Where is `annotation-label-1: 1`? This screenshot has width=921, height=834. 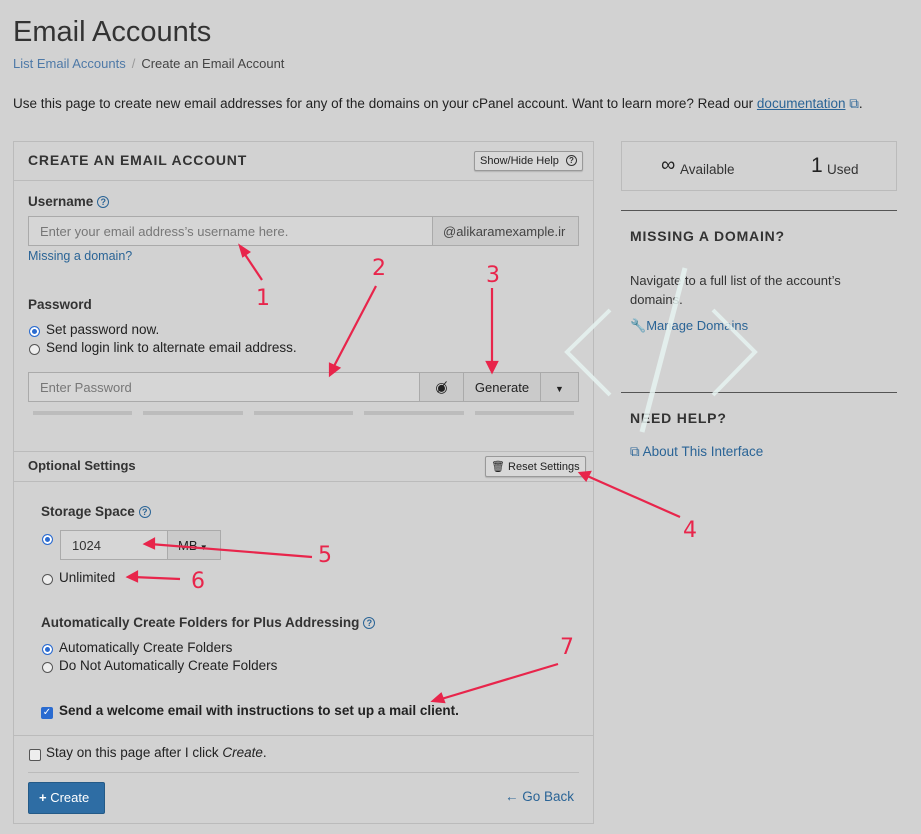 annotation-label-1: 1 is located at coordinates (263, 298).